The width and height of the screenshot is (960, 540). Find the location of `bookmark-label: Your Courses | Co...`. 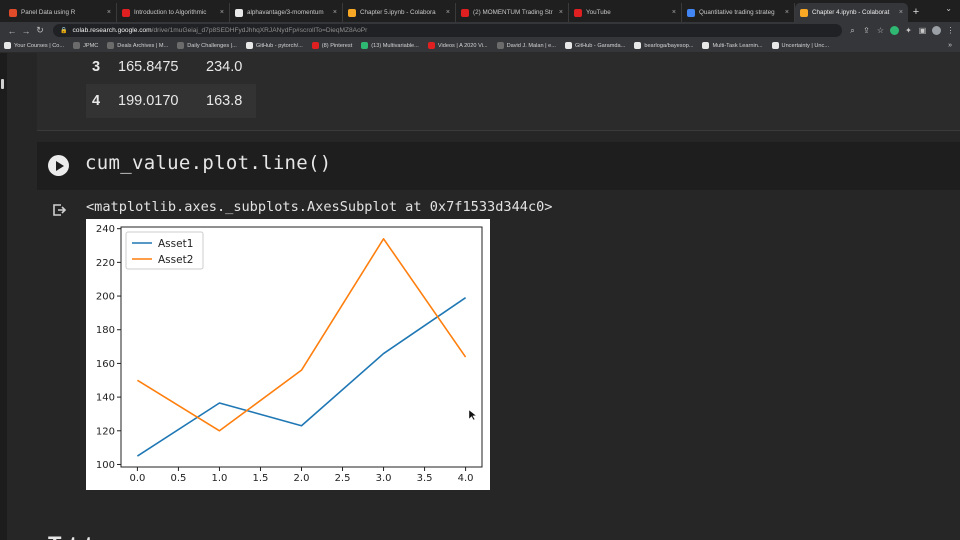

bookmark-label: Your Courses | Co... is located at coordinates (39, 45).